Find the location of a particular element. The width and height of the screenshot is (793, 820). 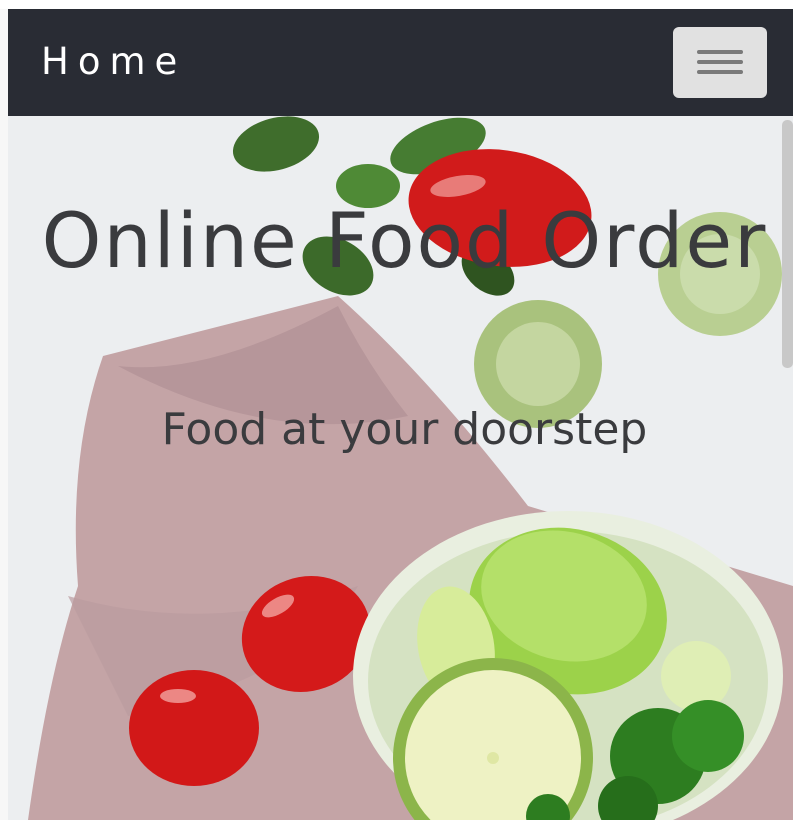

navbar-toggle-button is located at coordinates (720, 62).